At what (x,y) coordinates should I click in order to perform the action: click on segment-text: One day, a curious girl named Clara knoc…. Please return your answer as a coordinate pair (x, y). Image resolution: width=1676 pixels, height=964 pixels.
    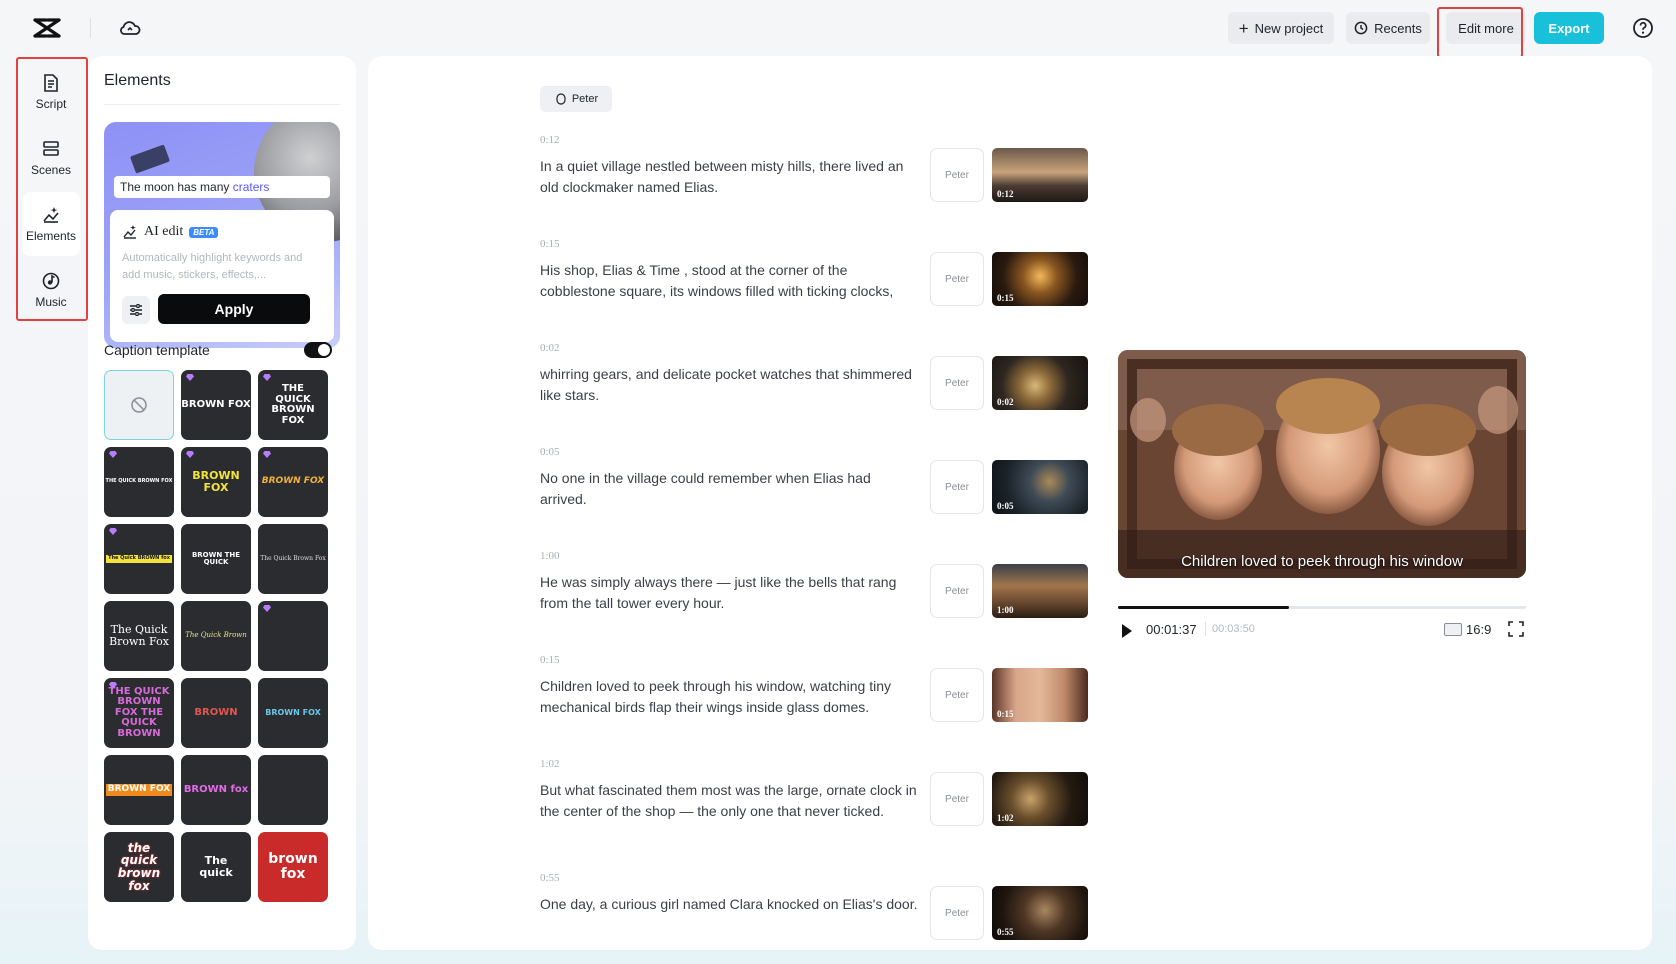
    Looking at the image, I should click on (730, 904).